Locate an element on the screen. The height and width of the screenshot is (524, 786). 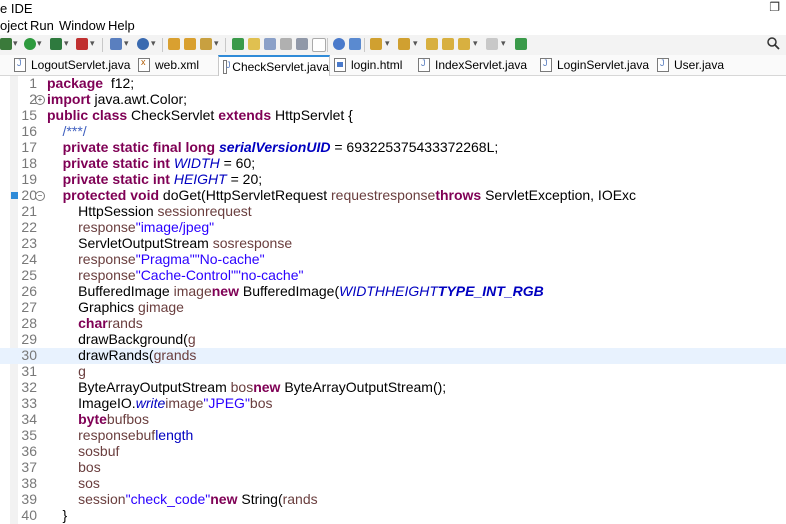
search-marker-icon is located at coordinates (238, 44).